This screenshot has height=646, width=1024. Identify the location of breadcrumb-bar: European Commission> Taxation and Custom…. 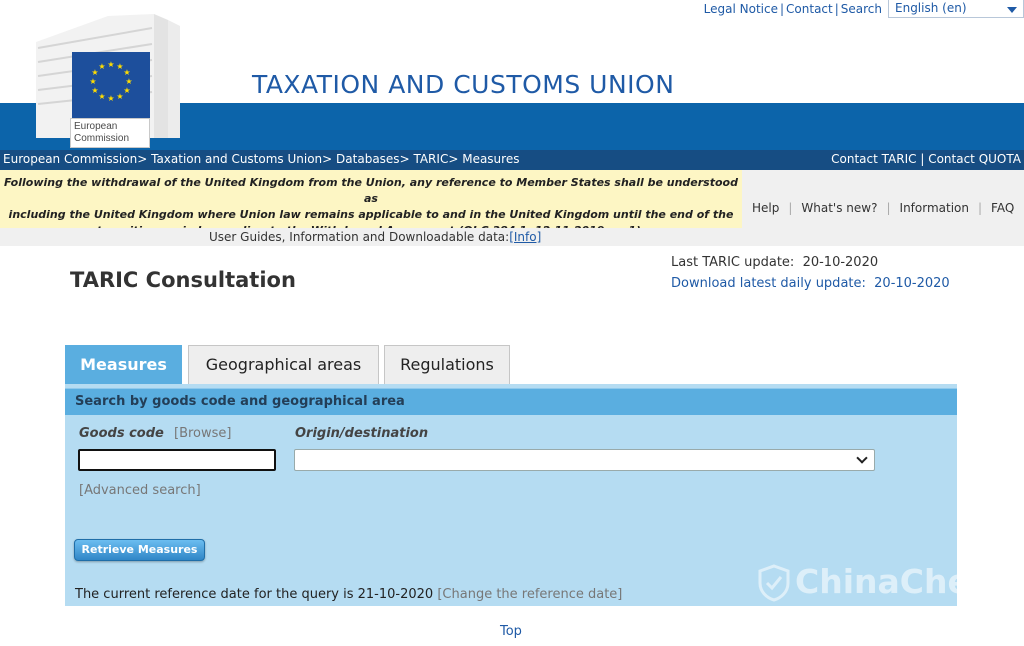
(512, 160).